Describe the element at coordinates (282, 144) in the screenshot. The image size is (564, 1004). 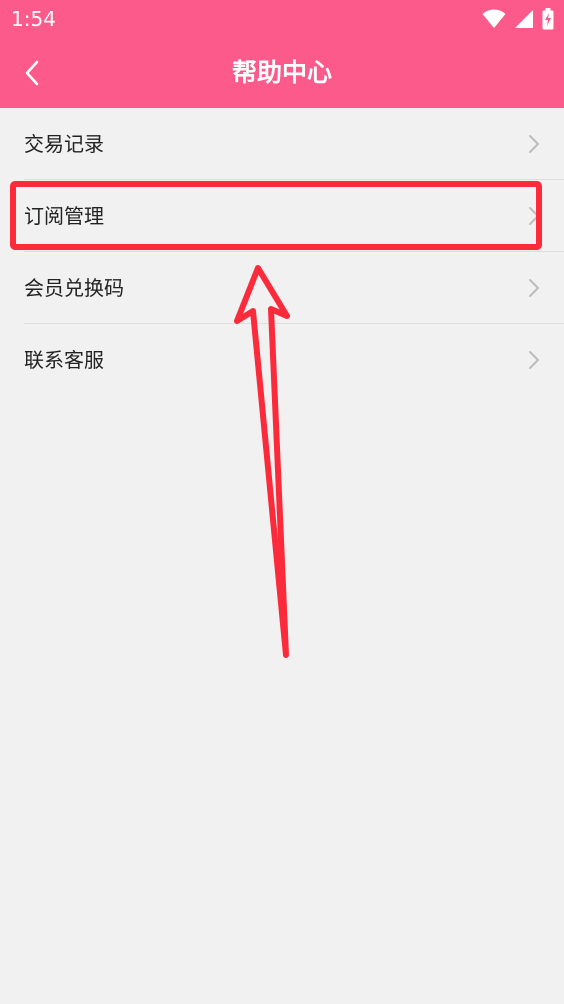
I see `menu-item-transaction-records: 交易记录` at that location.